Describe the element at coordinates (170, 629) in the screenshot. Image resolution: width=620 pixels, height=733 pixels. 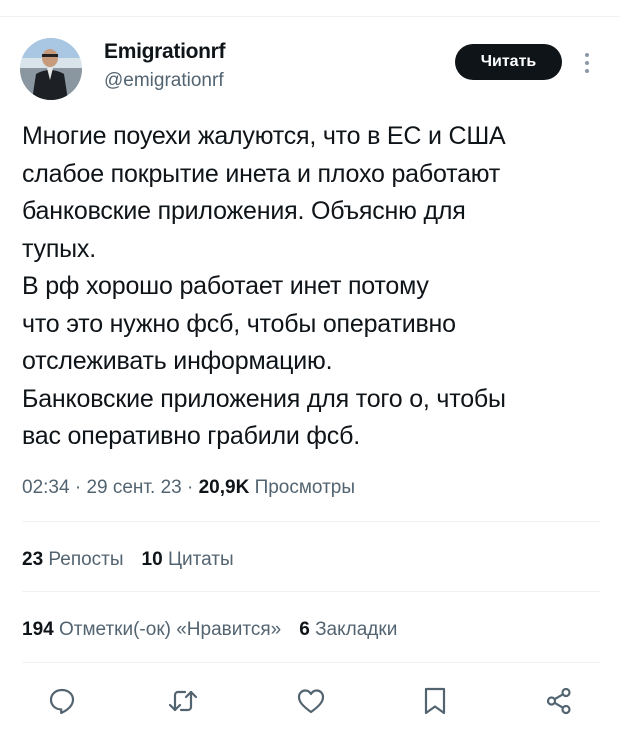
I see `likes-label: Отметки(-ок) «Нравится»` at that location.